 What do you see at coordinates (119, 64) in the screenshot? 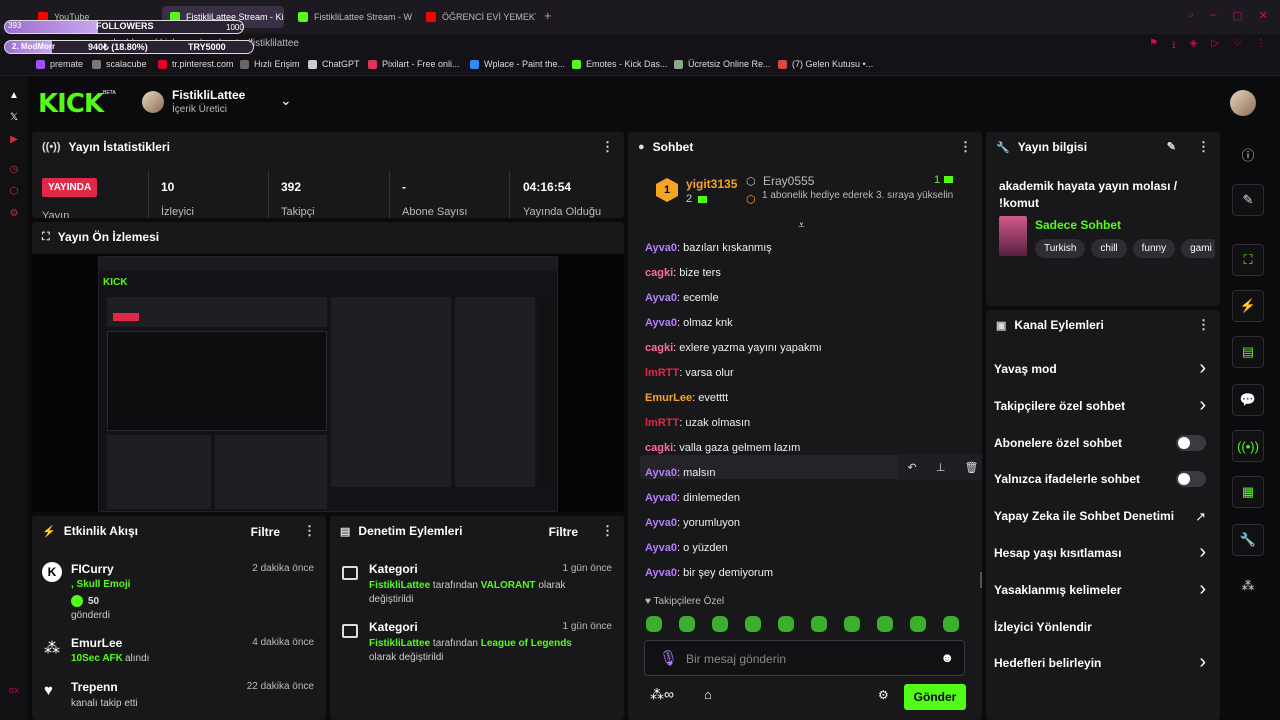
I see `bookmark-item: scalacube` at bounding box center [119, 64].